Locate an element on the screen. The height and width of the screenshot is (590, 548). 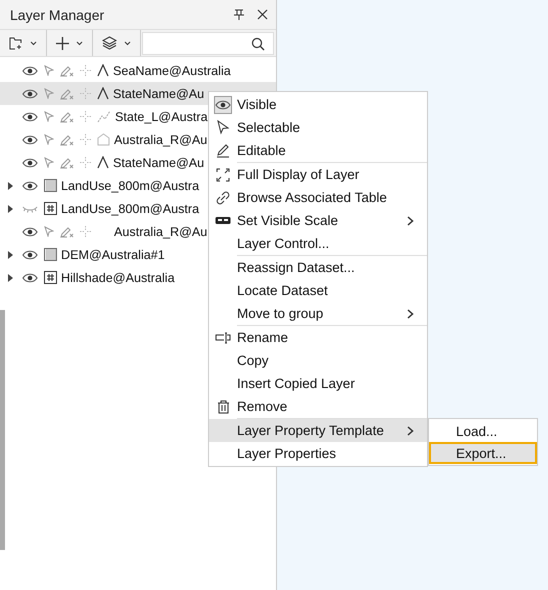
layer-name: Hillshade@Australia is located at coordinates (118, 277).